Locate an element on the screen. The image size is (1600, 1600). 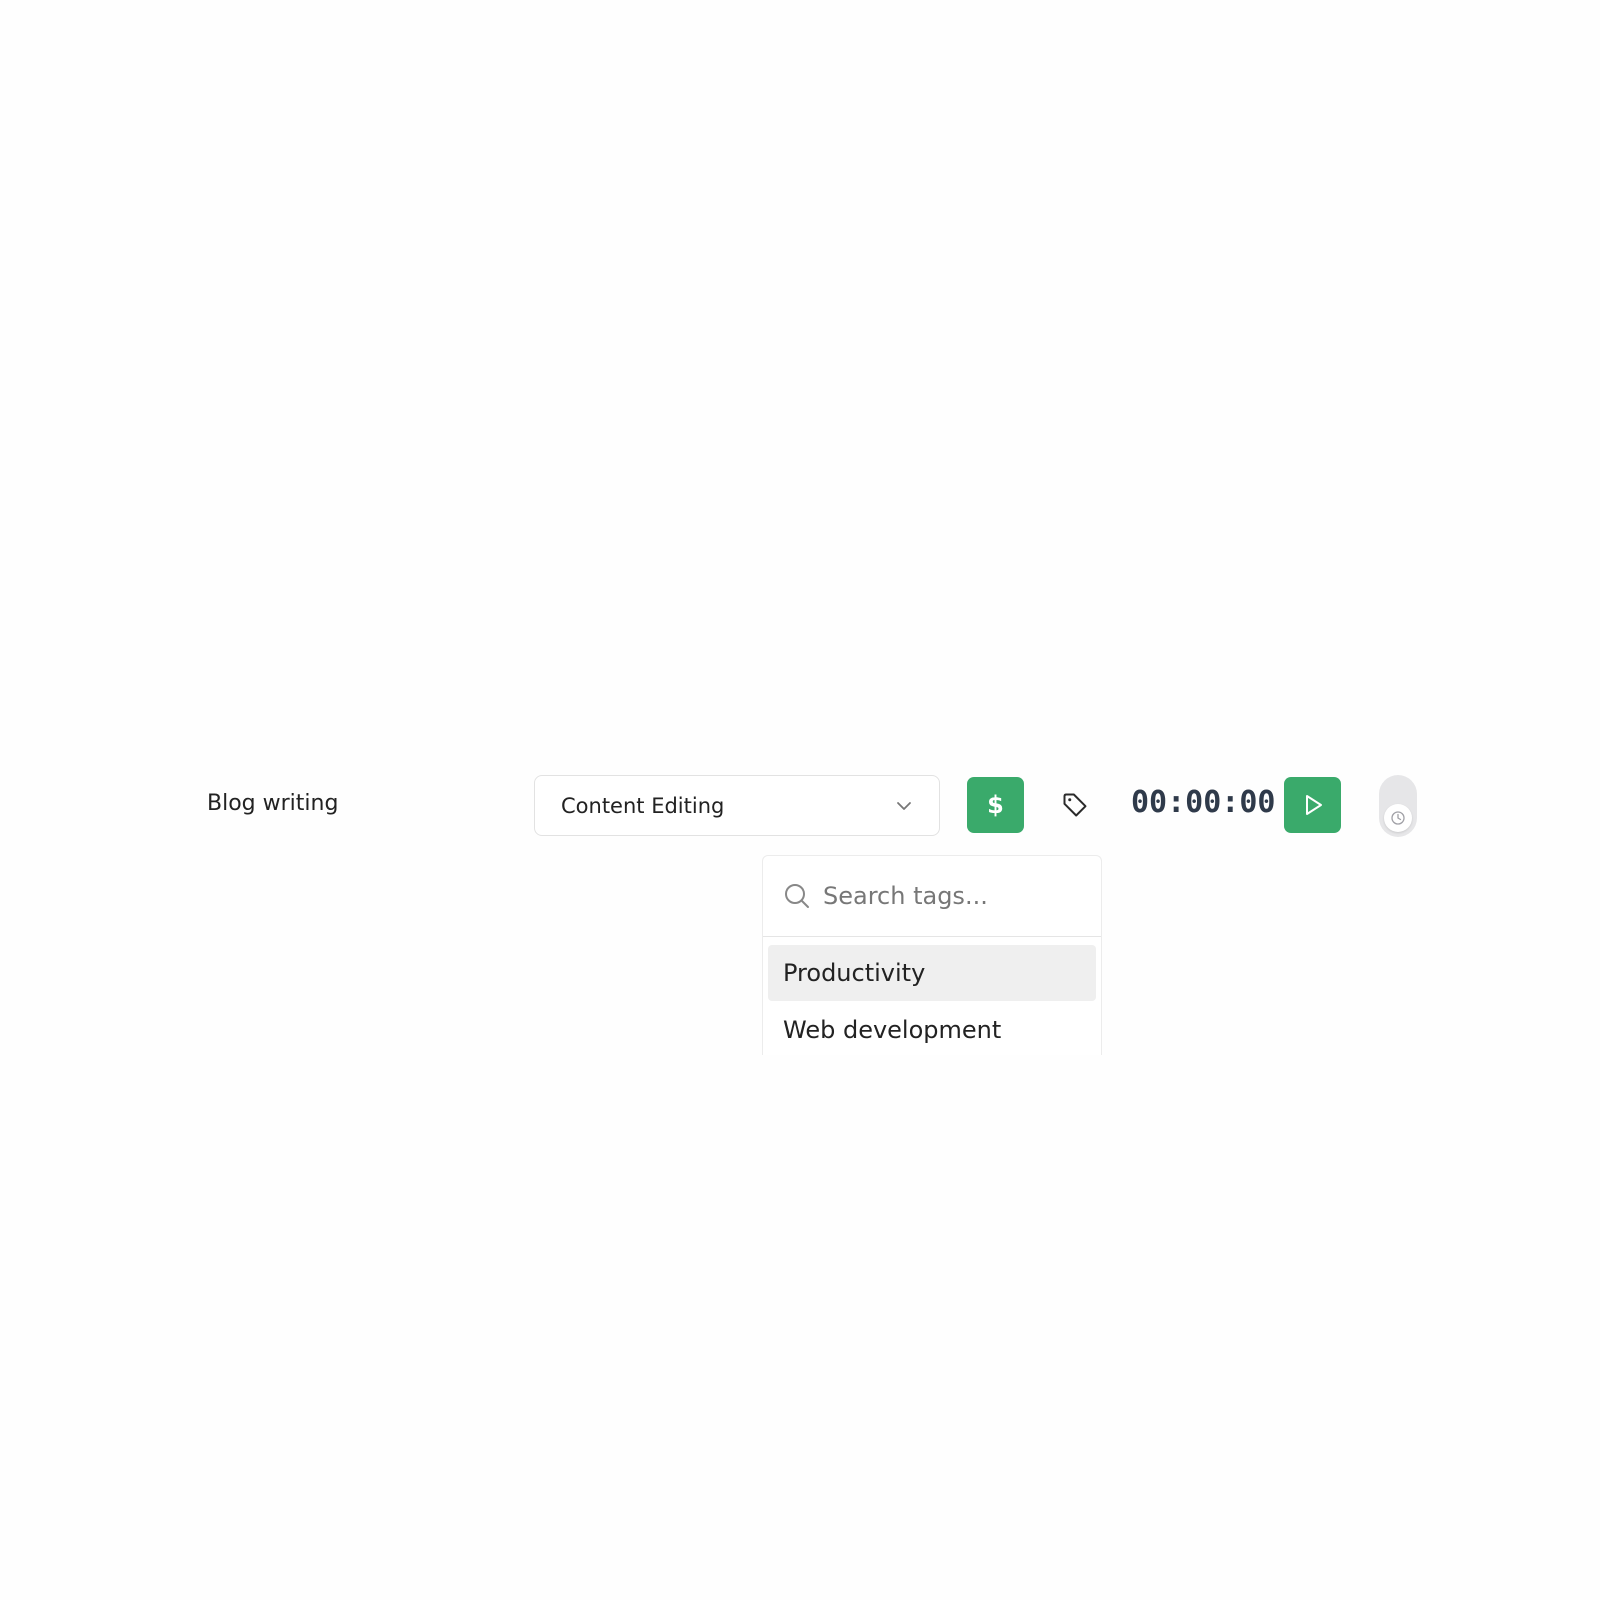
dollar-icon: $ is located at coordinates (995, 805).